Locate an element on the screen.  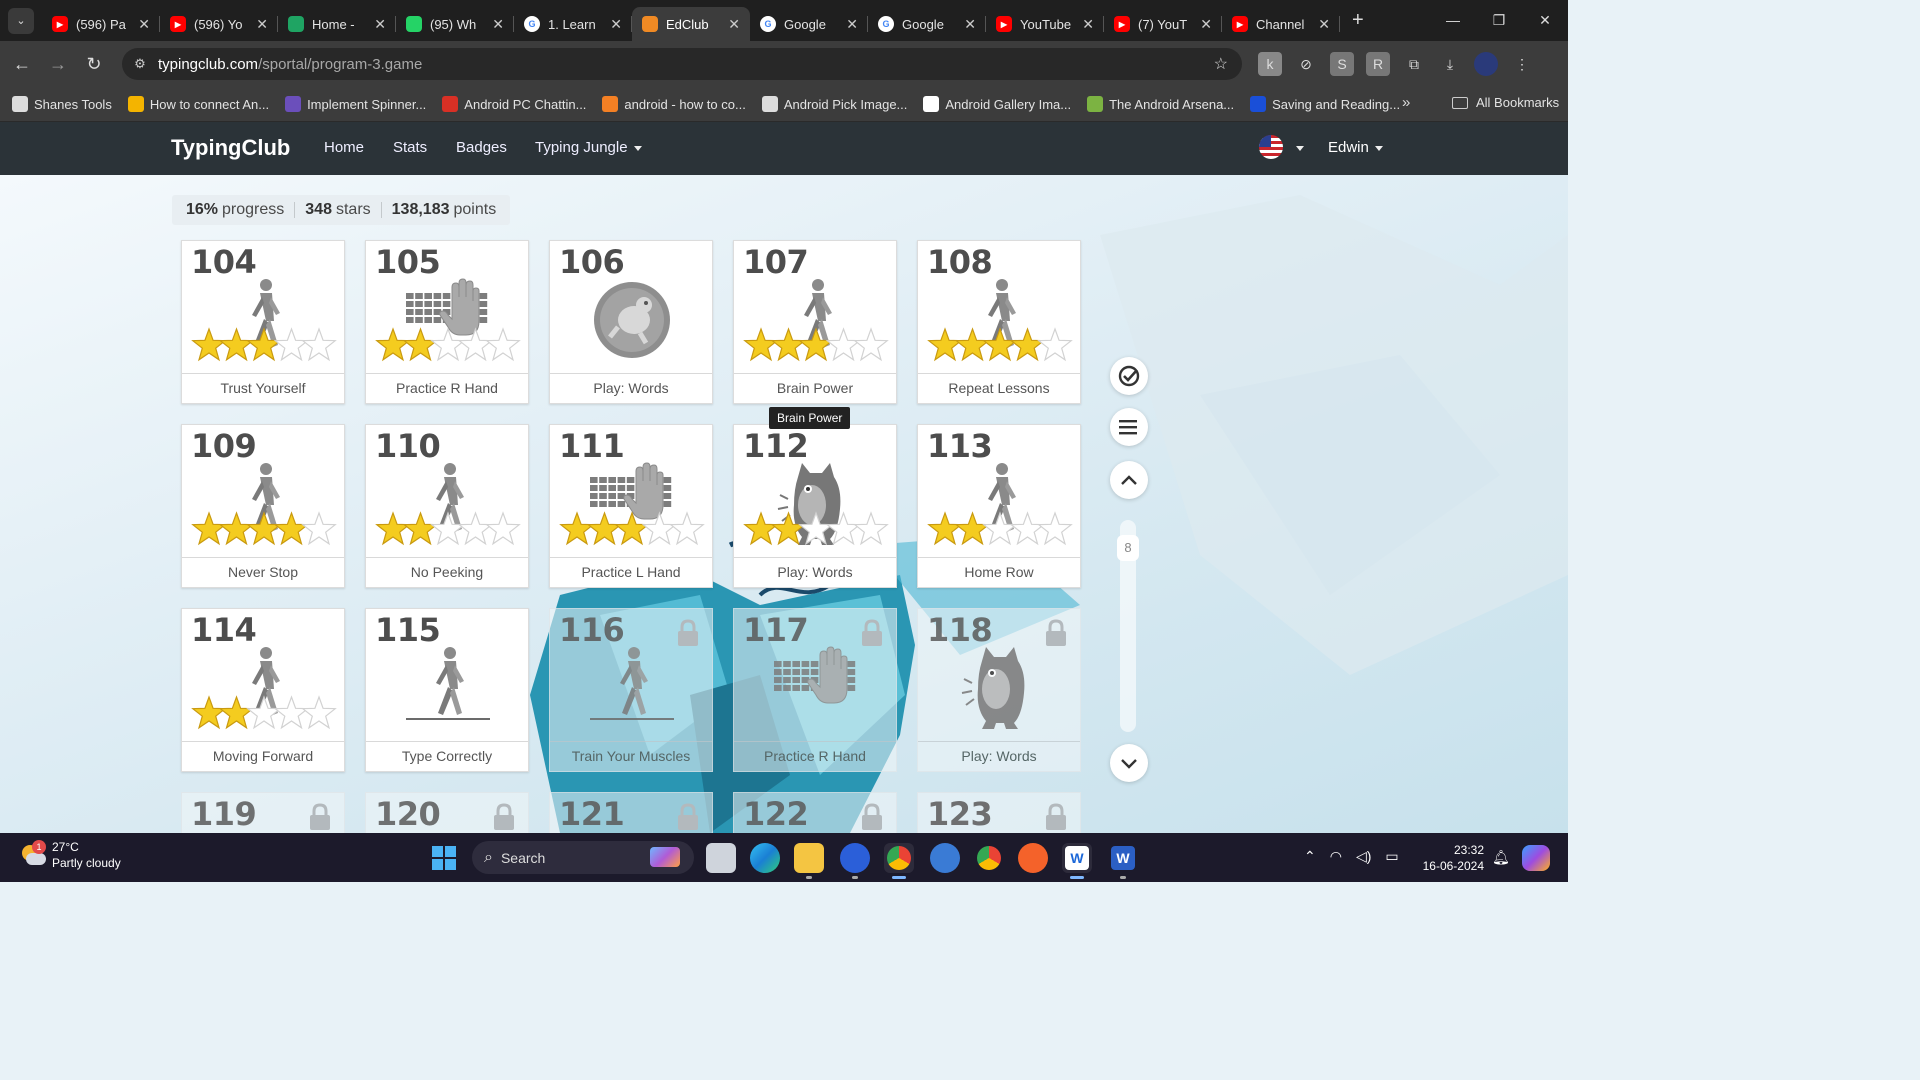
nav-home: Home is located at coordinates (344, 147).